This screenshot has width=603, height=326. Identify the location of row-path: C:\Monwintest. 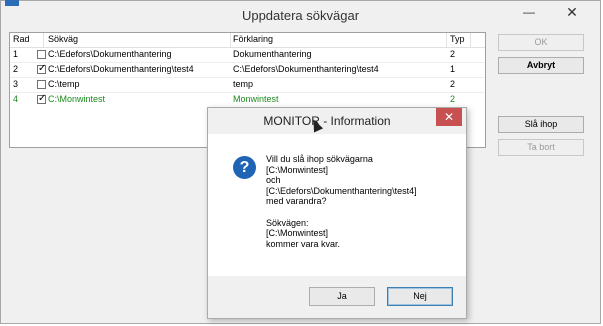
(77, 99).